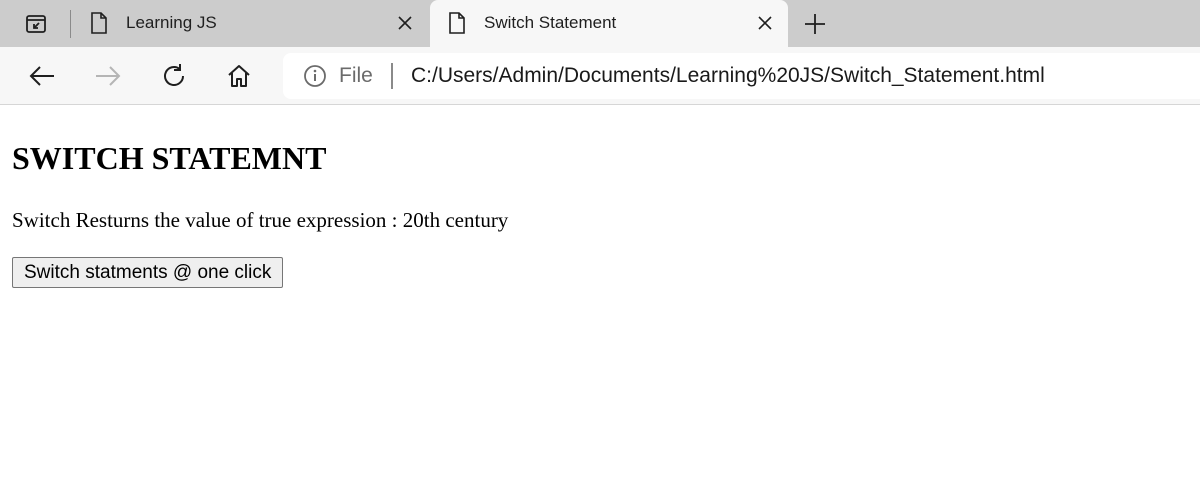 This screenshot has width=1200, height=501. What do you see at coordinates (169, 158) in the screenshot?
I see `page-heading: SWITCH STATEMNT` at bounding box center [169, 158].